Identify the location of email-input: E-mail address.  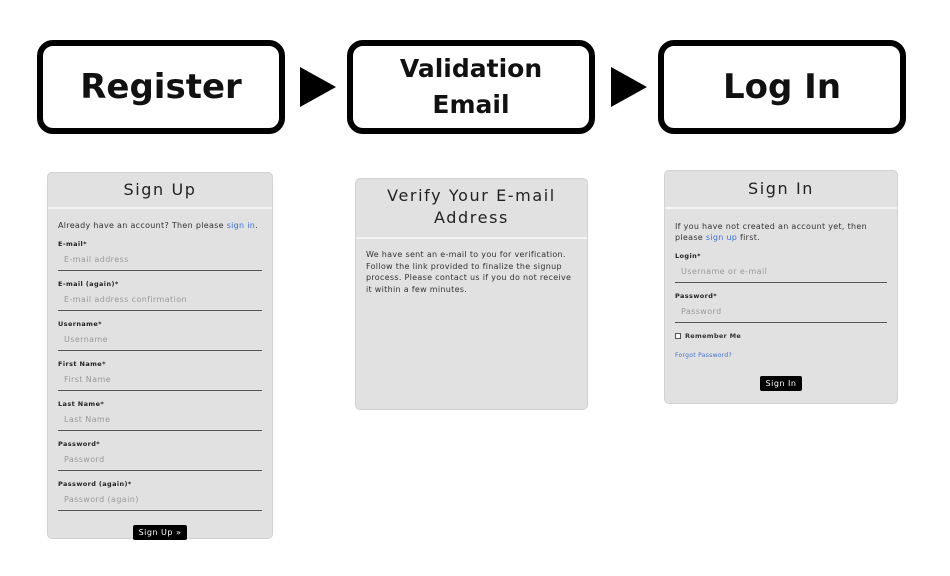
(160, 261).